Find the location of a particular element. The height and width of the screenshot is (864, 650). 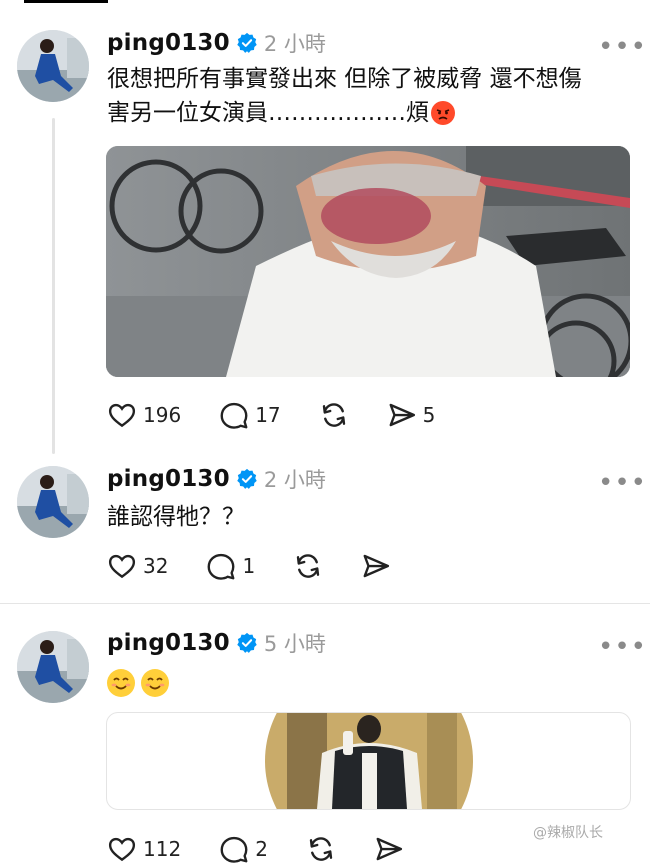

post-divider is located at coordinates (325, 603).